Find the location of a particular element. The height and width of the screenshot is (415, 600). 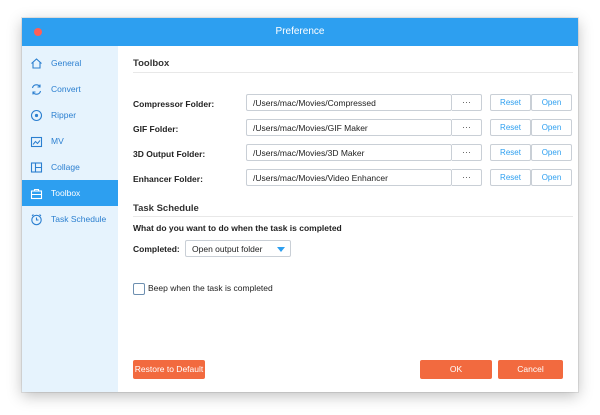

title-bar: Preference is located at coordinates (300, 32).